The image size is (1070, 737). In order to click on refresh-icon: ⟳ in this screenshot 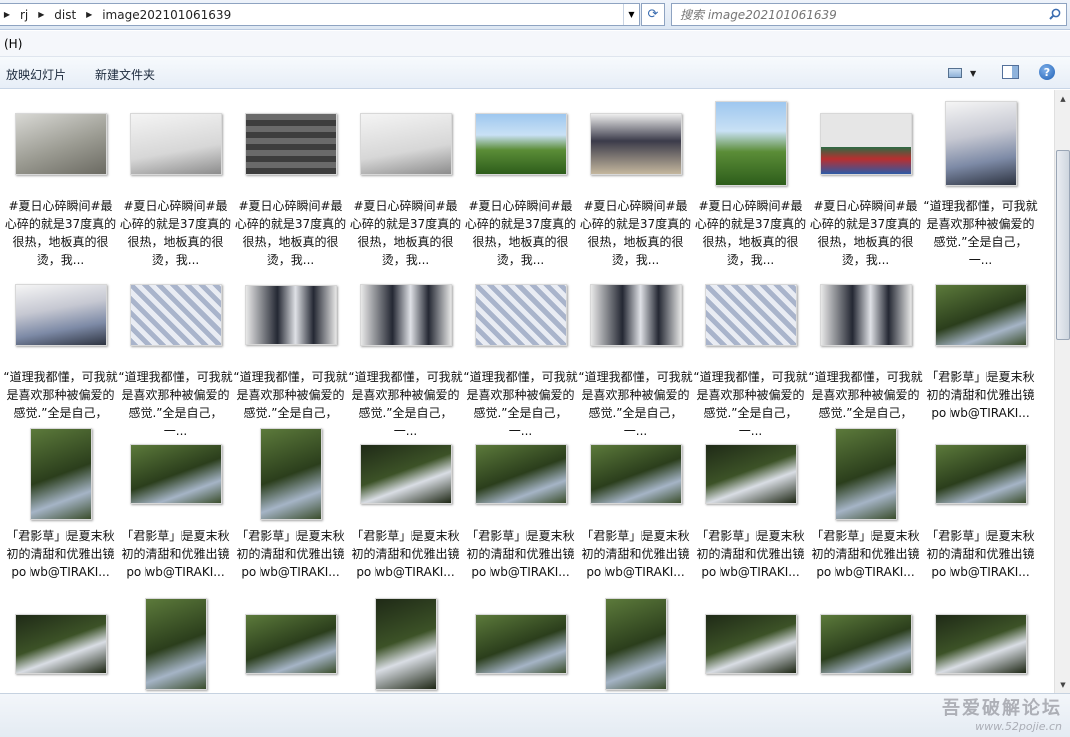, I will do `click(653, 14)`.